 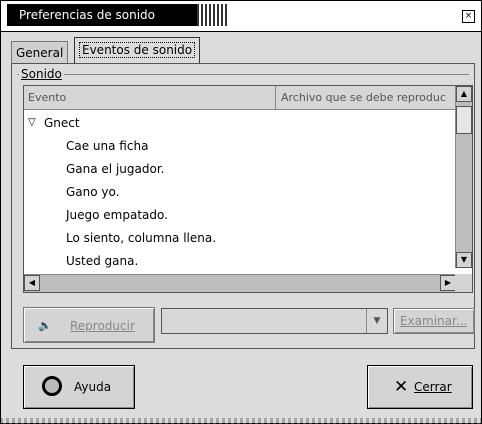 What do you see at coordinates (141, 238) in the screenshot?
I see `list-item-label: Lo siento, columna llena.` at bounding box center [141, 238].